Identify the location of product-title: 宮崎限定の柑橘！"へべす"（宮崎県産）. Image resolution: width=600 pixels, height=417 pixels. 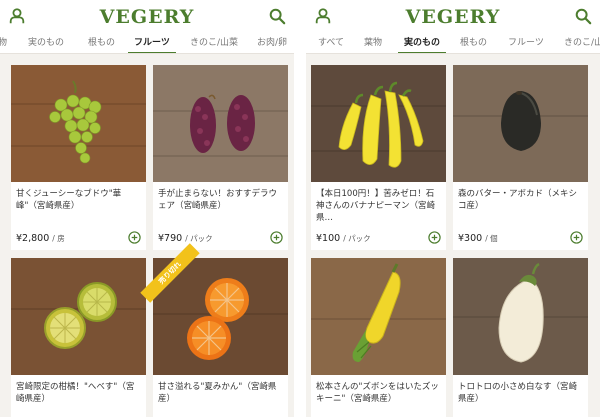
(78, 393).